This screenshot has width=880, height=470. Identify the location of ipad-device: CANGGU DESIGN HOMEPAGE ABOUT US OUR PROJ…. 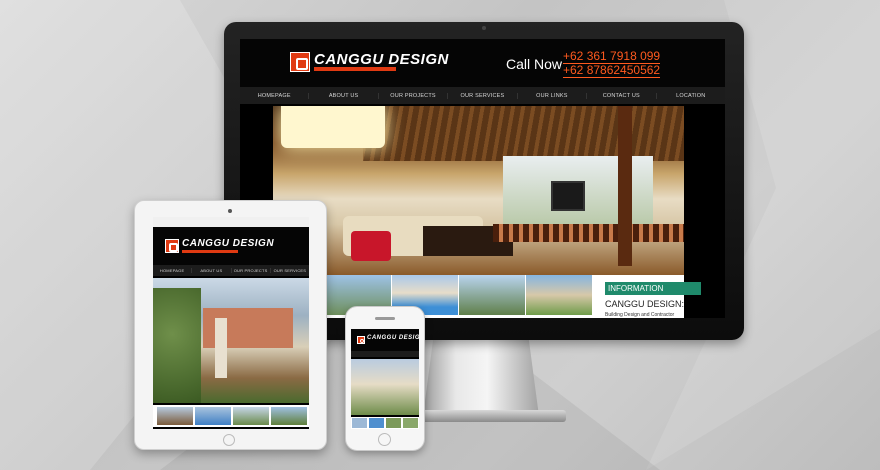
(230, 325).